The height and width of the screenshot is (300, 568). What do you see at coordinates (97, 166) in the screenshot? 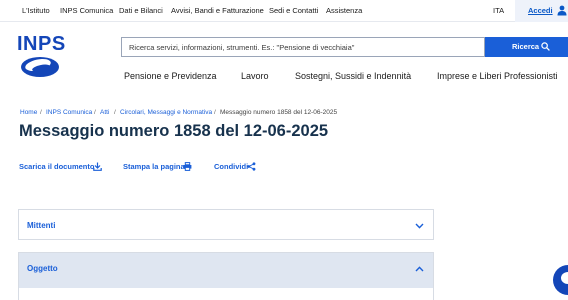
I see `download-icon` at bounding box center [97, 166].